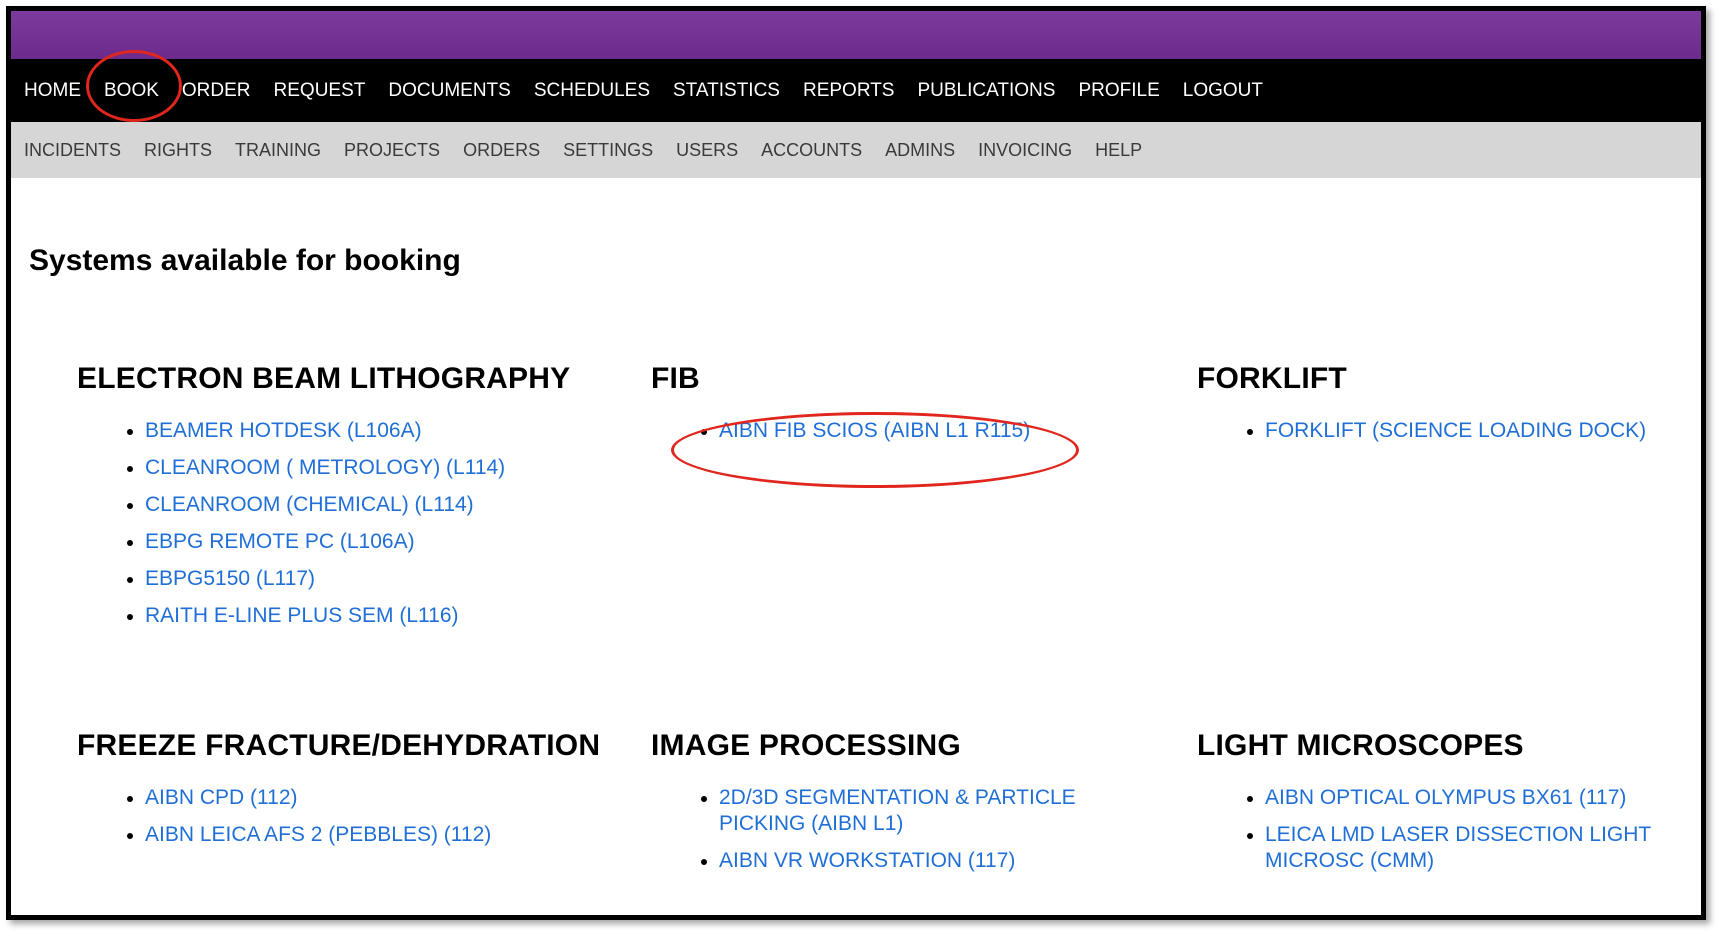 The width and height of the screenshot is (1724, 938). I want to click on nav-request: REQUEST, so click(320, 91).